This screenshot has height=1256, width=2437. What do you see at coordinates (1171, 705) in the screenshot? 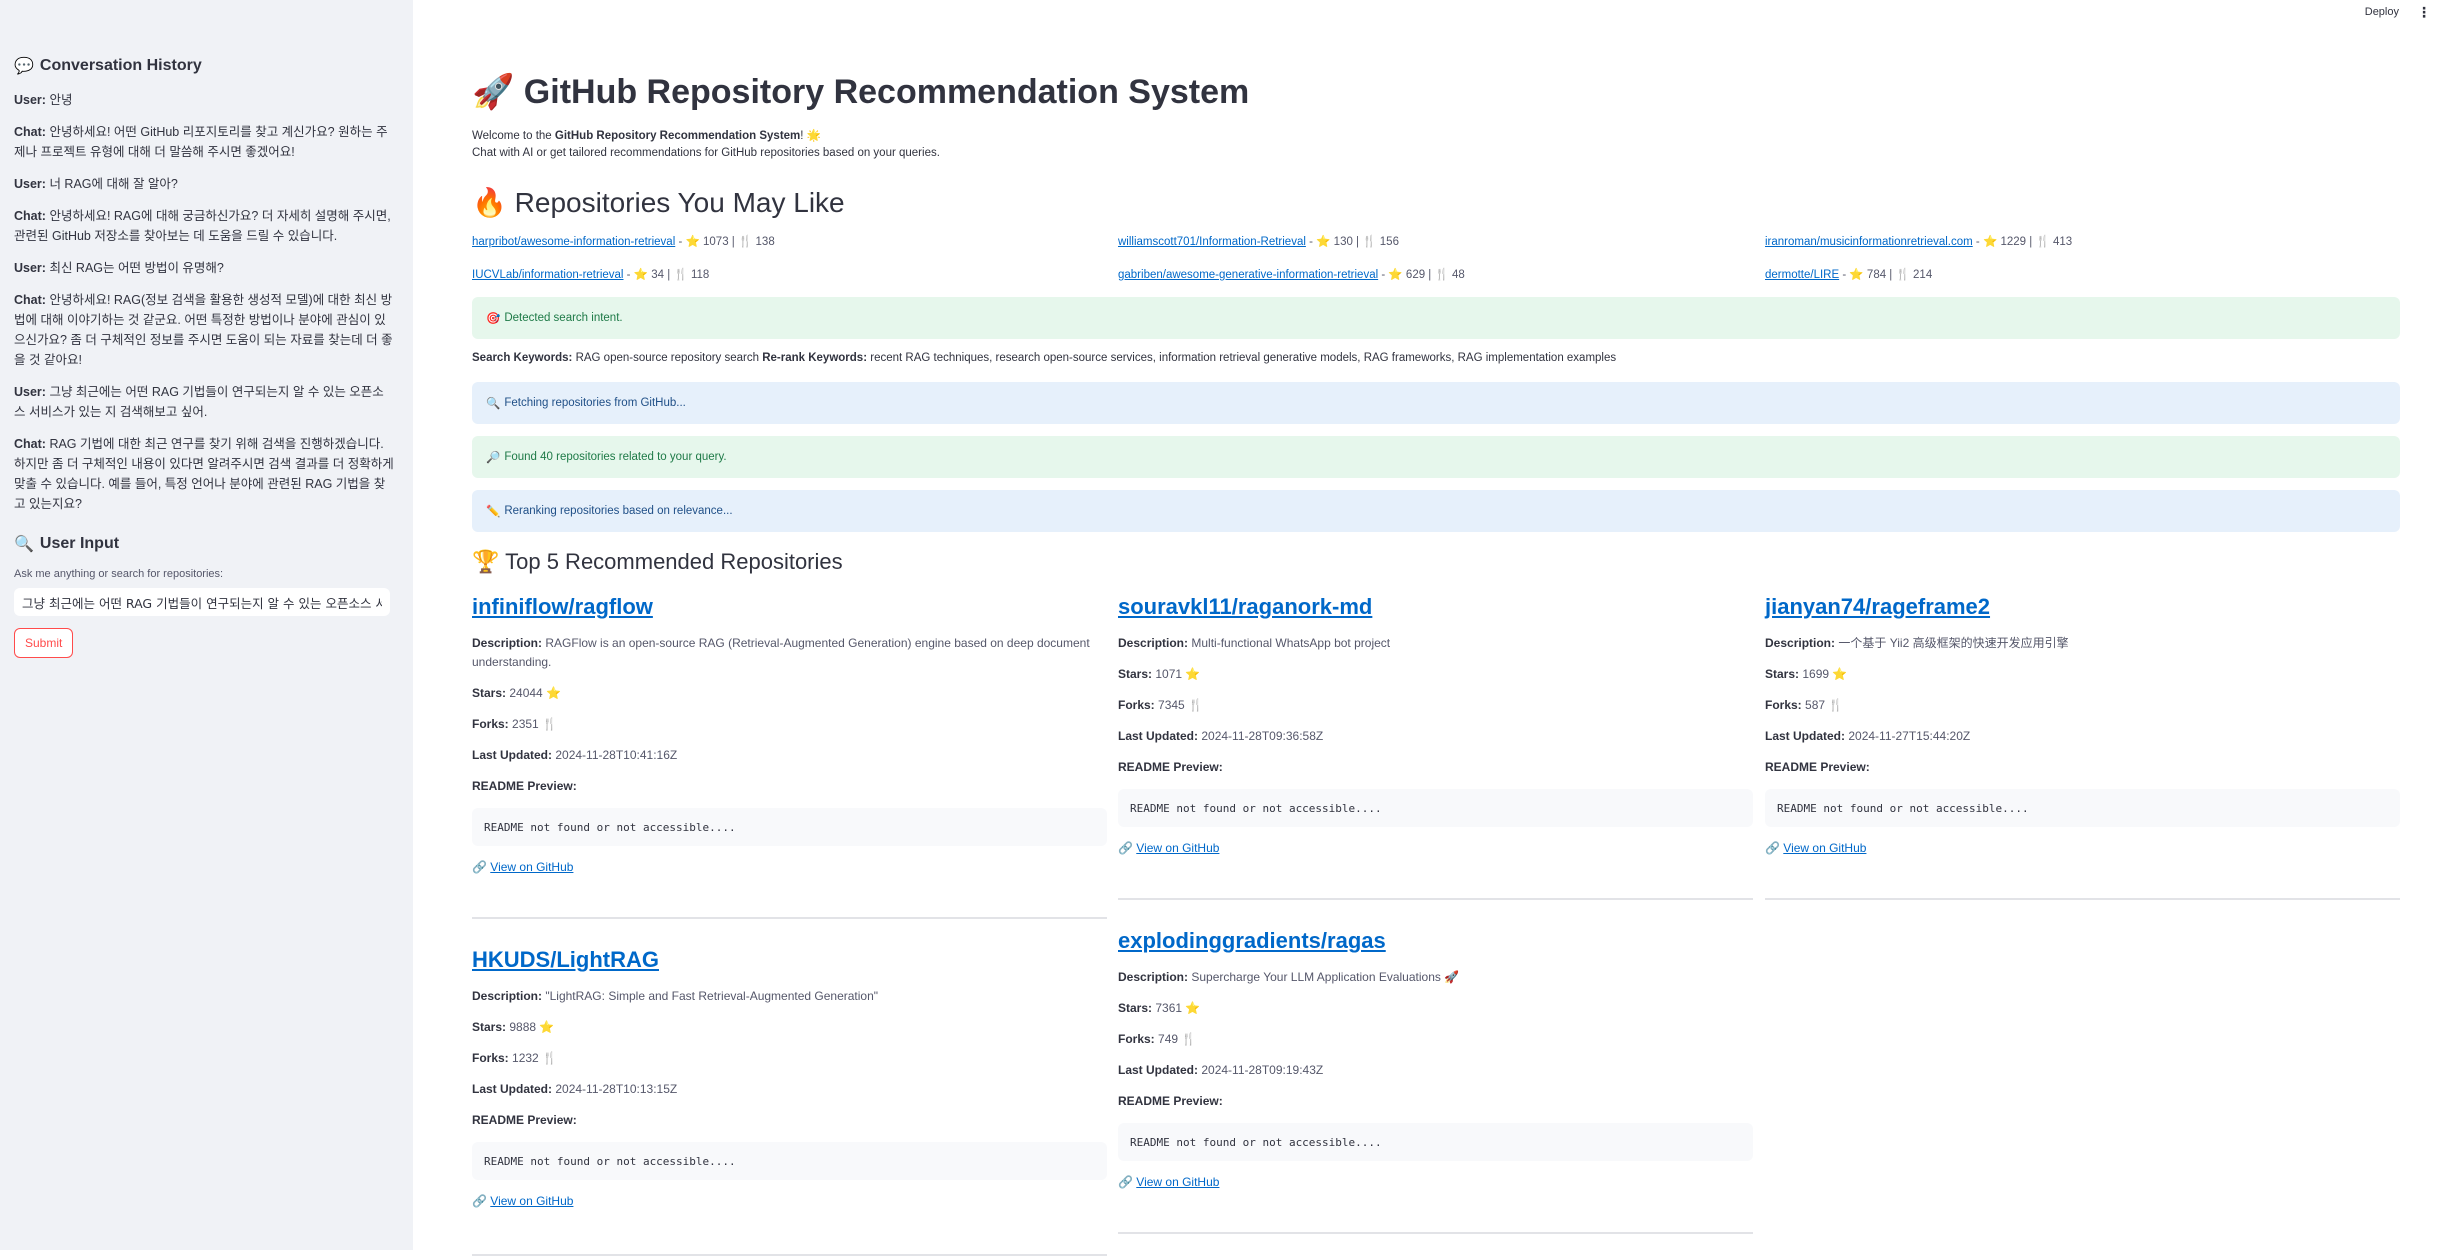
I see `repo-forks-value: 7345` at bounding box center [1171, 705].